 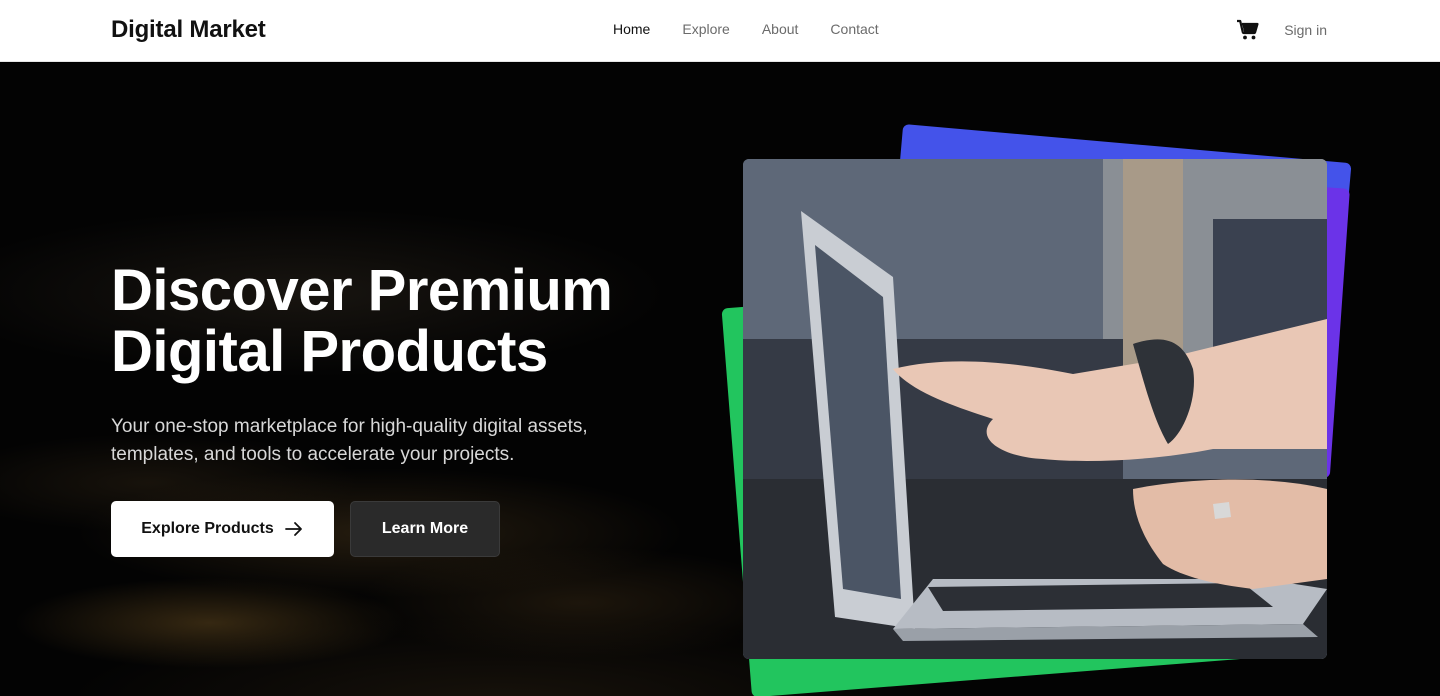 I want to click on learn-more-label: Learn More, so click(x=425, y=528).